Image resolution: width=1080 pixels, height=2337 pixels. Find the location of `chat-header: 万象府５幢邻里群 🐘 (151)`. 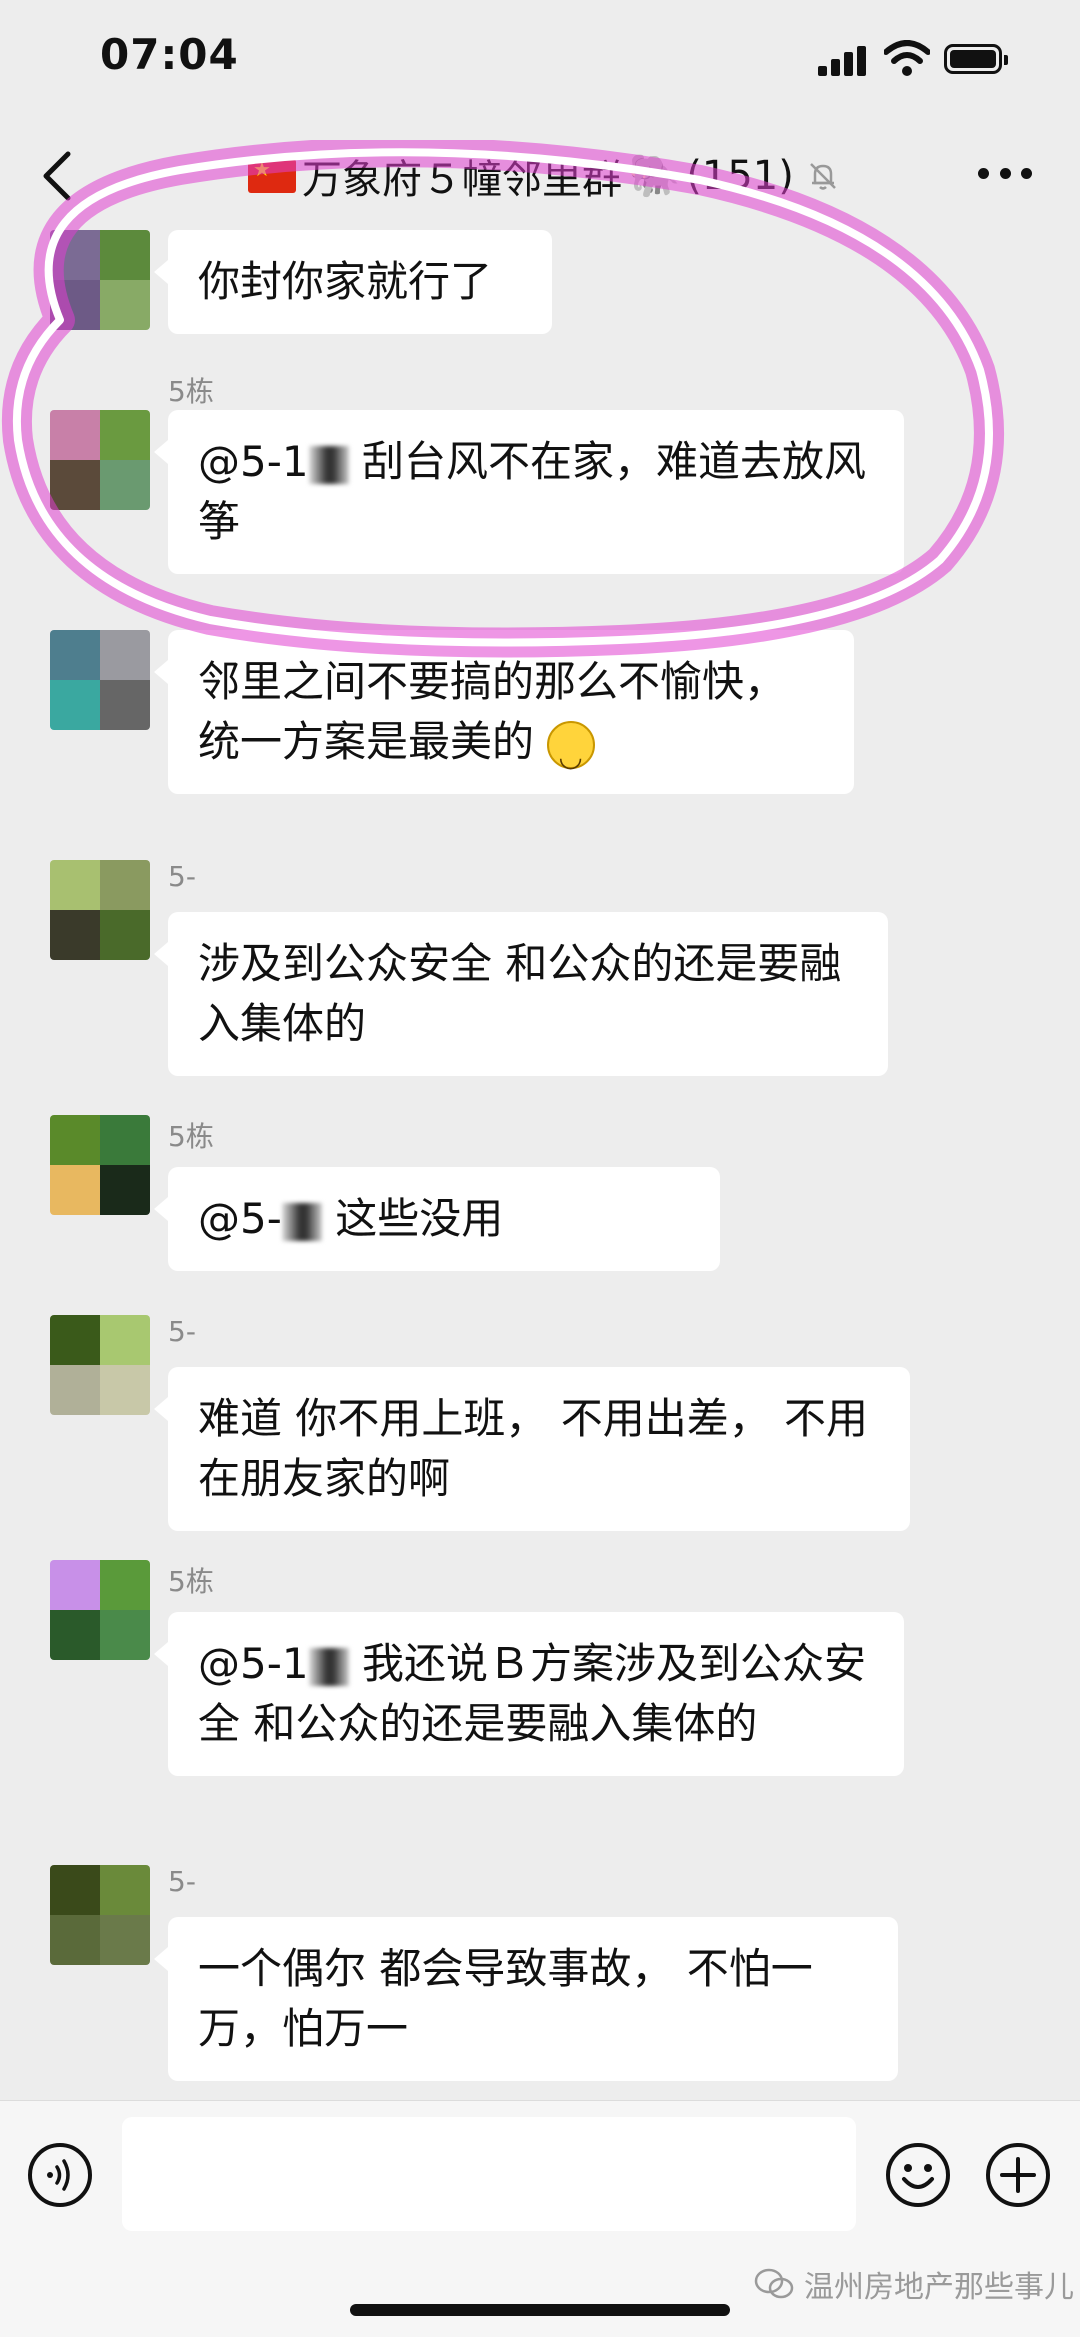

chat-header: 万象府５幢邻里群 🐘 (151) is located at coordinates (540, 175).